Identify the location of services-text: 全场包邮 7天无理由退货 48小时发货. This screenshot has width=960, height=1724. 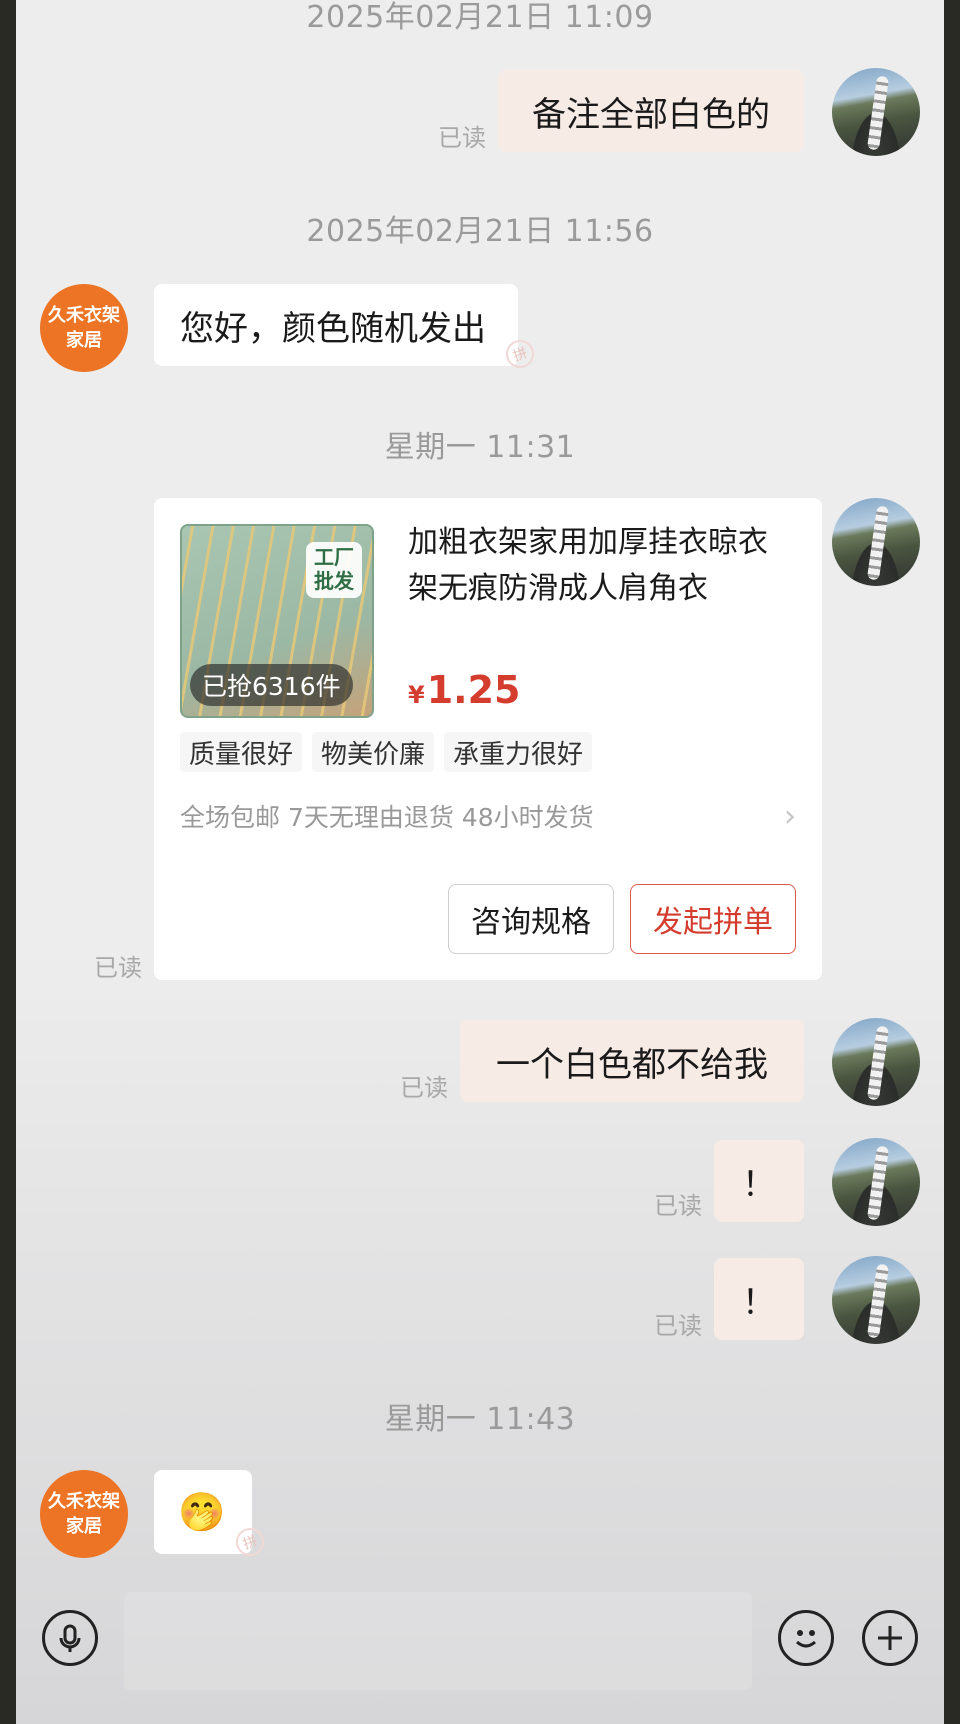
(387, 817).